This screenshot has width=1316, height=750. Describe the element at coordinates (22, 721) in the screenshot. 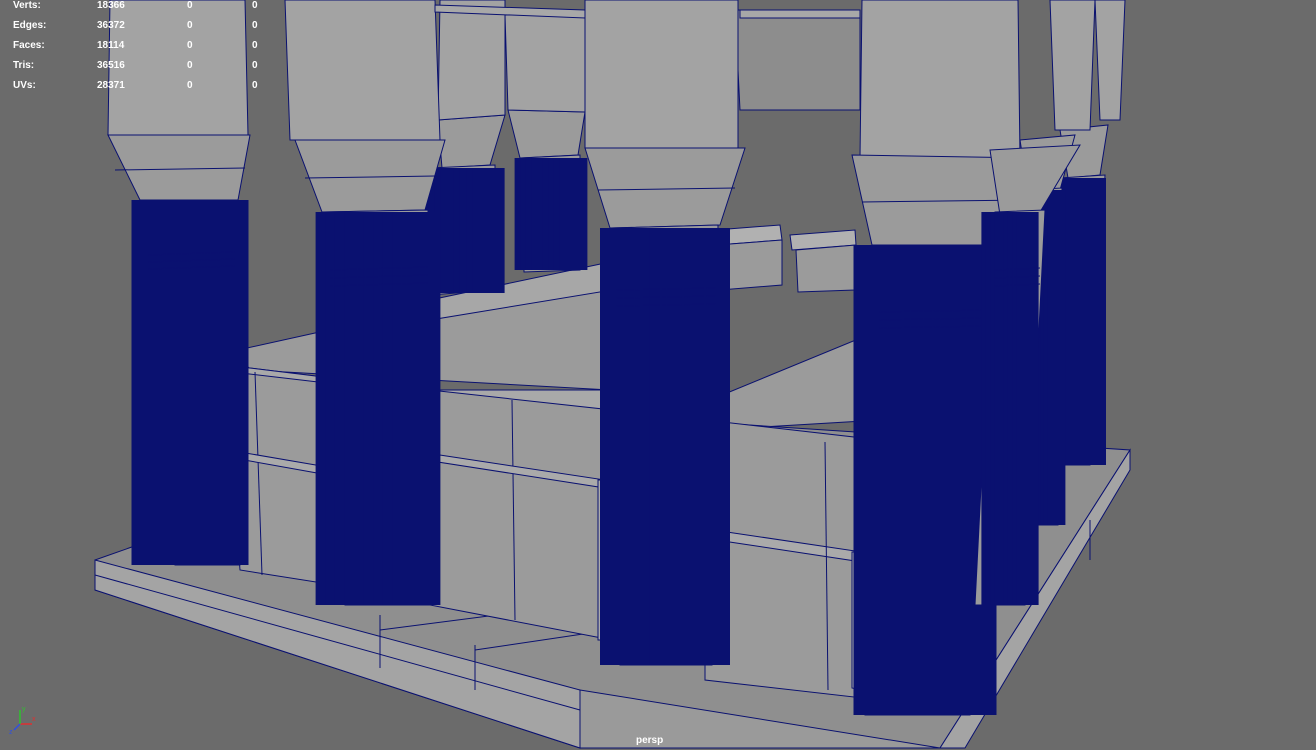

I see `axis-gizmo-icon: x y z` at that location.